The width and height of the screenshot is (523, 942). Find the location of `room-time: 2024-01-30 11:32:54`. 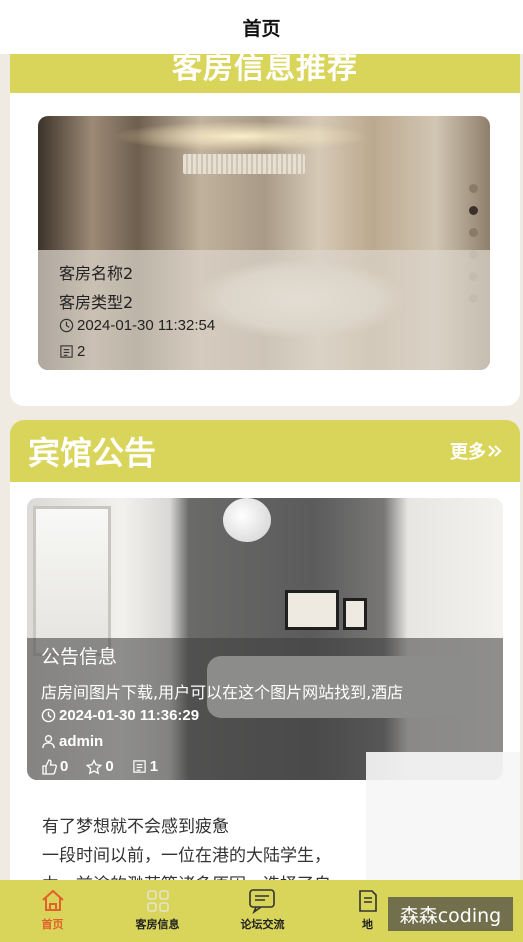

room-time: 2024-01-30 11:32:54 is located at coordinates (146, 325).